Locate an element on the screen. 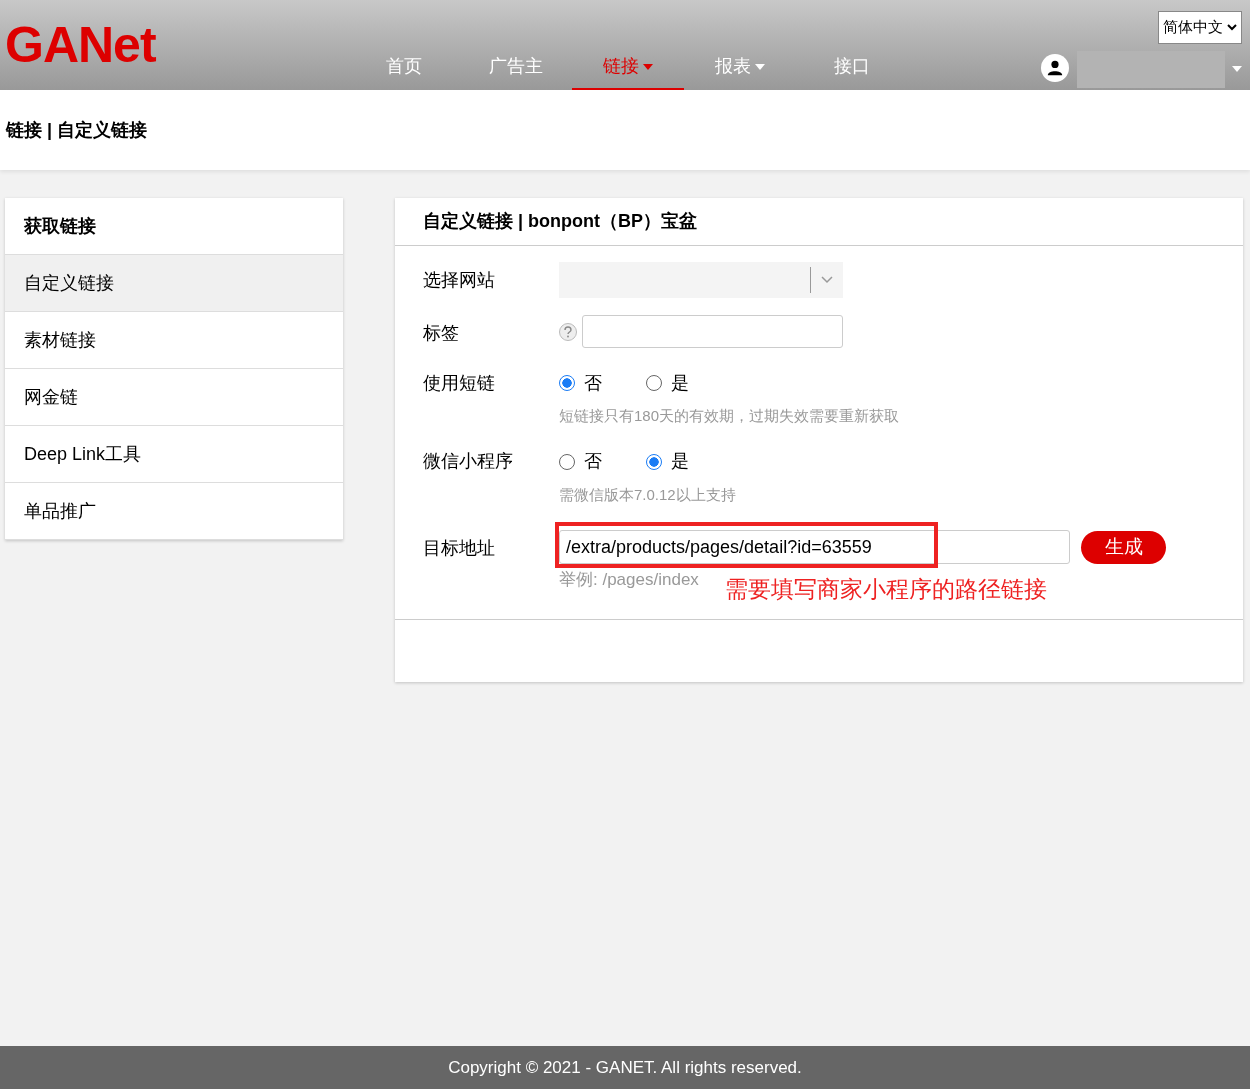 Image resolution: width=1250 pixels, height=1089 pixels. hint-text: 需微信版本7.0.12以上支持 is located at coordinates (647, 494).